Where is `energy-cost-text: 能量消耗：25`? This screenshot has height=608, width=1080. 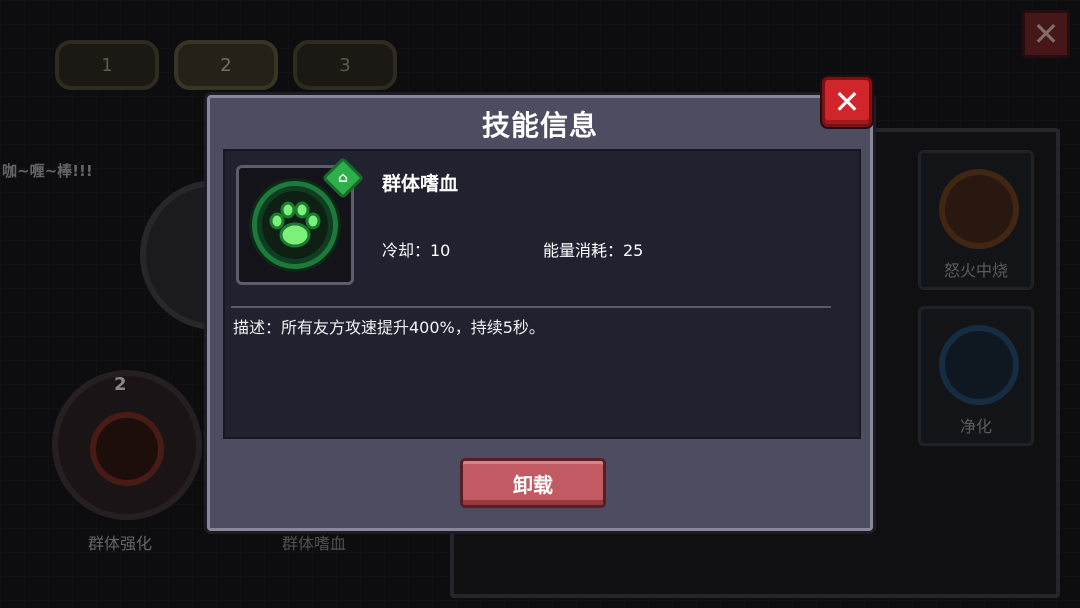
energy-cost-text: 能量消耗：25 is located at coordinates (593, 250).